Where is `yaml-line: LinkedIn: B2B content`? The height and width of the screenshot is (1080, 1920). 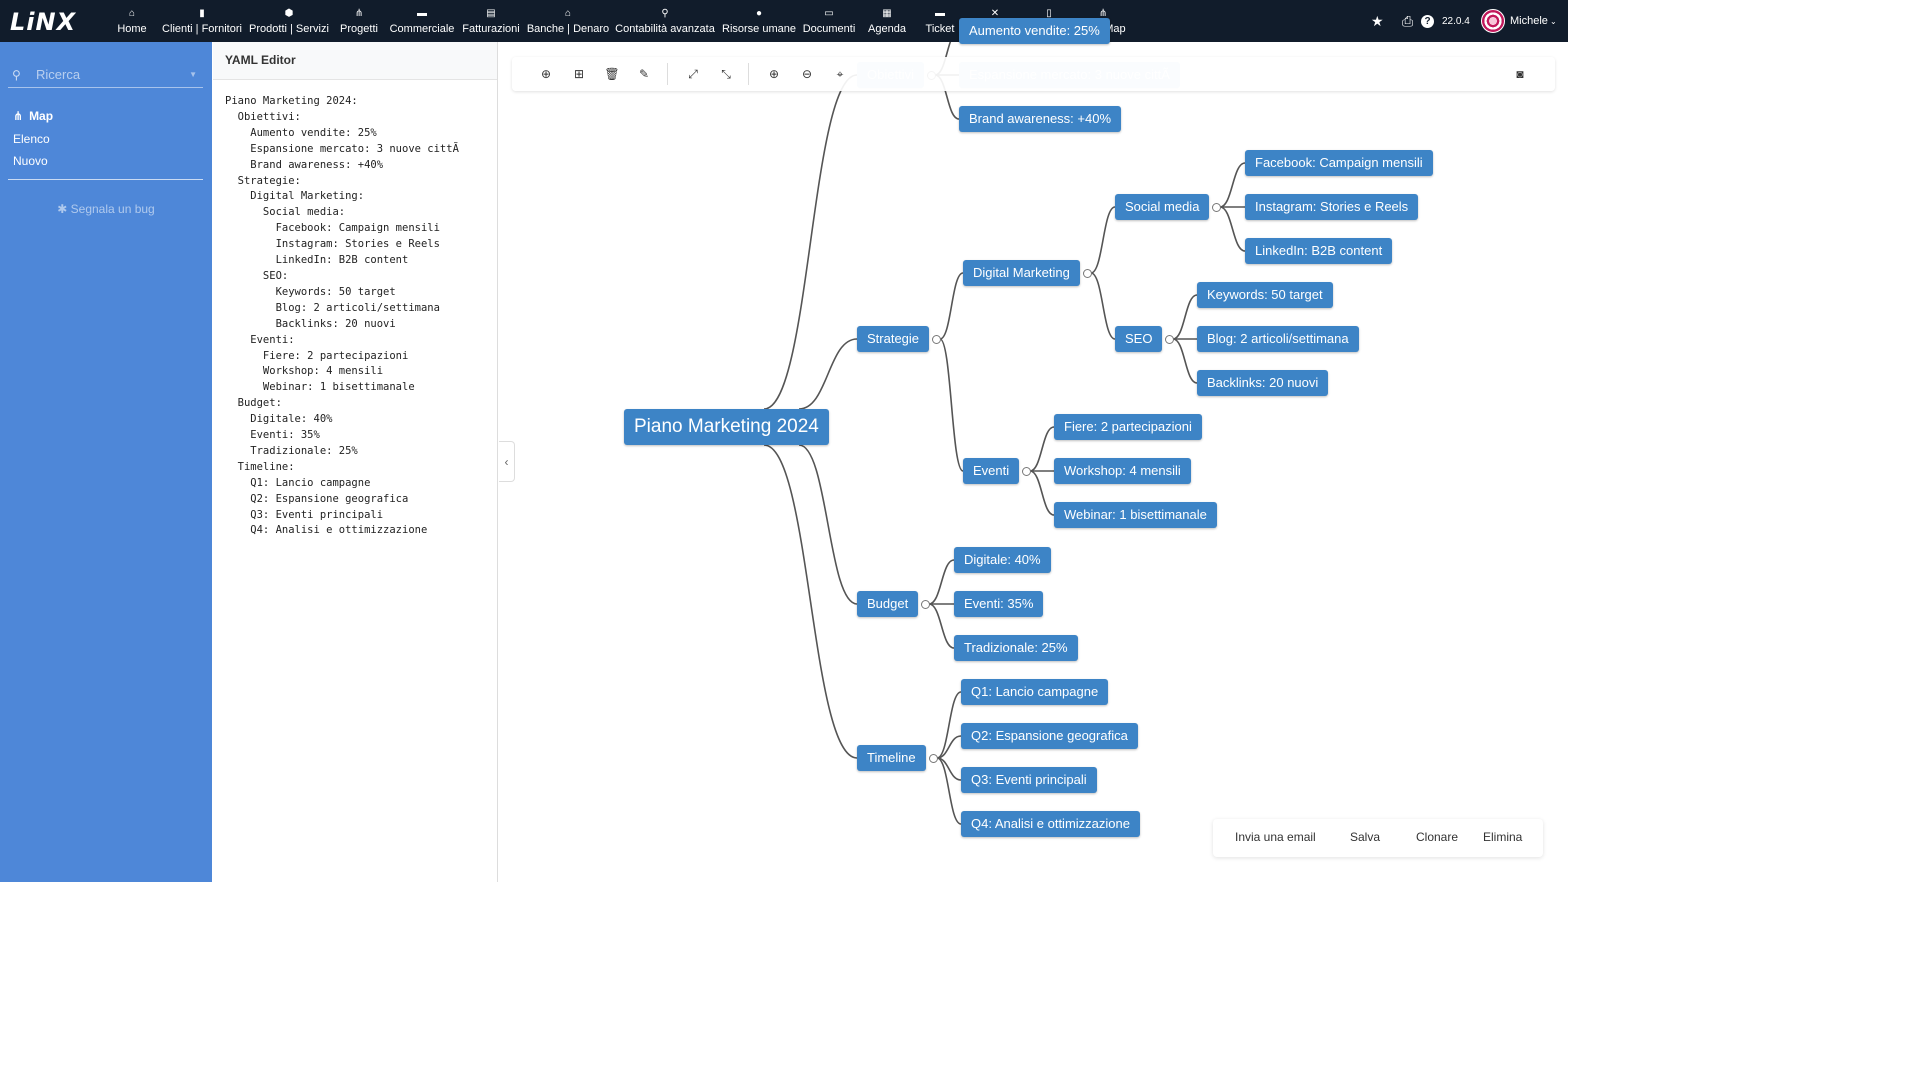
yaml-line: LinkedIn: B2B content is located at coordinates (317, 260).